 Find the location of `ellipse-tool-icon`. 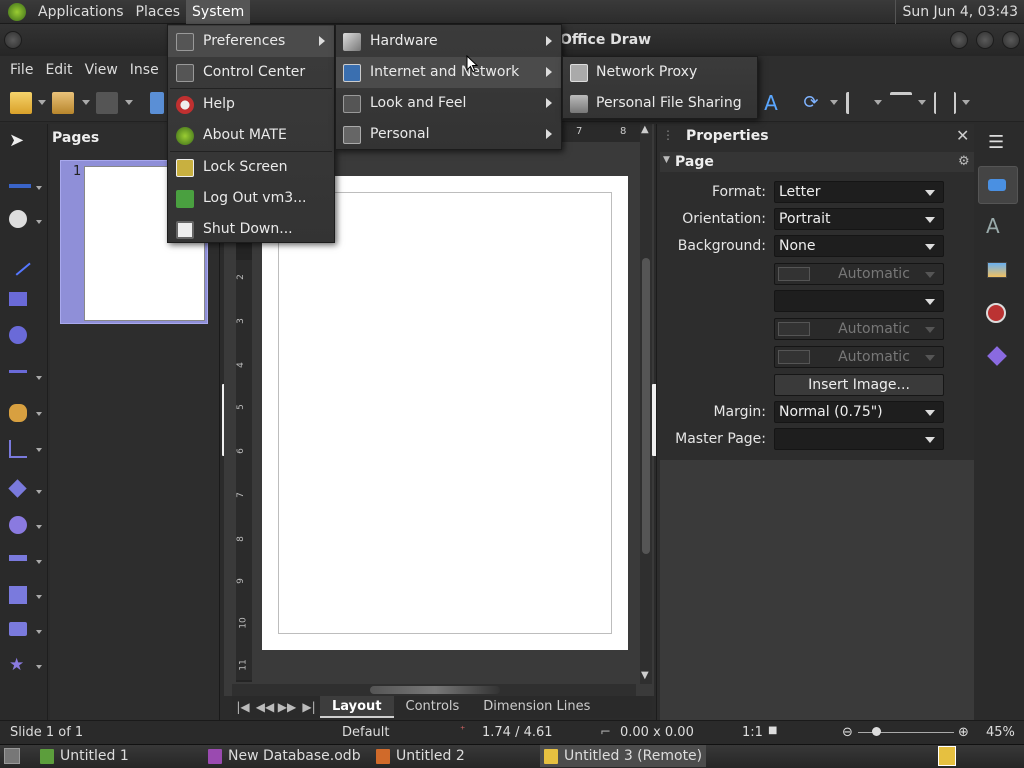

ellipse-tool-icon is located at coordinates (18, 335).